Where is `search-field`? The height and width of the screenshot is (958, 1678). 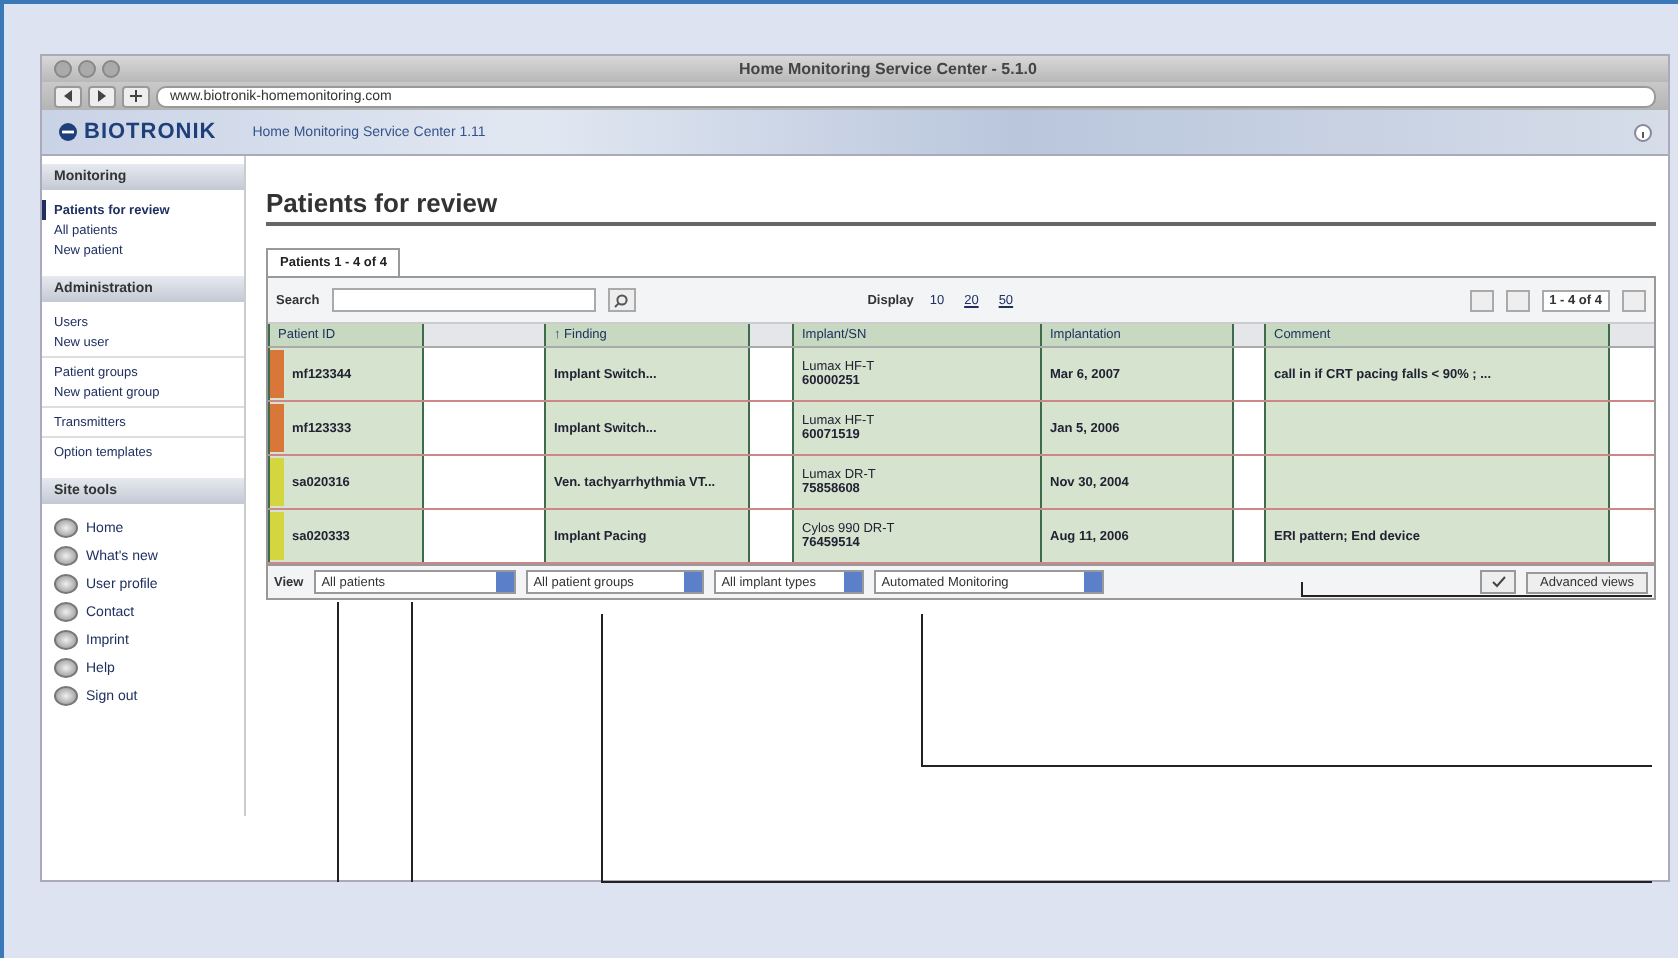 search-field is located at coordinates (463, 300).